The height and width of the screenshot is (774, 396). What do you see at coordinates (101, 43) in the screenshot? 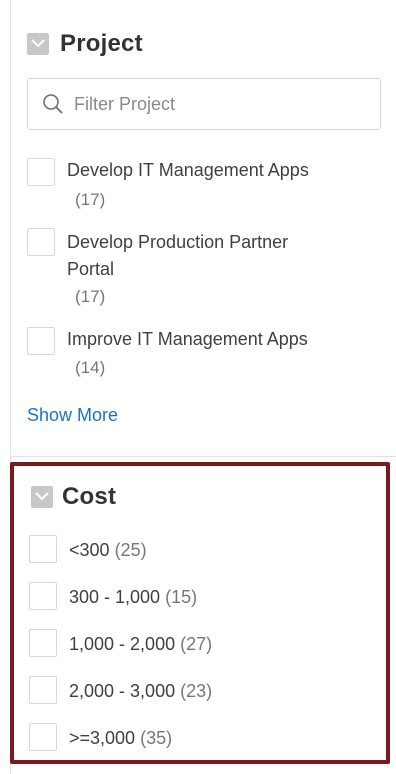
I see `project-facet-title: Project` at bounding box center [101, 43].